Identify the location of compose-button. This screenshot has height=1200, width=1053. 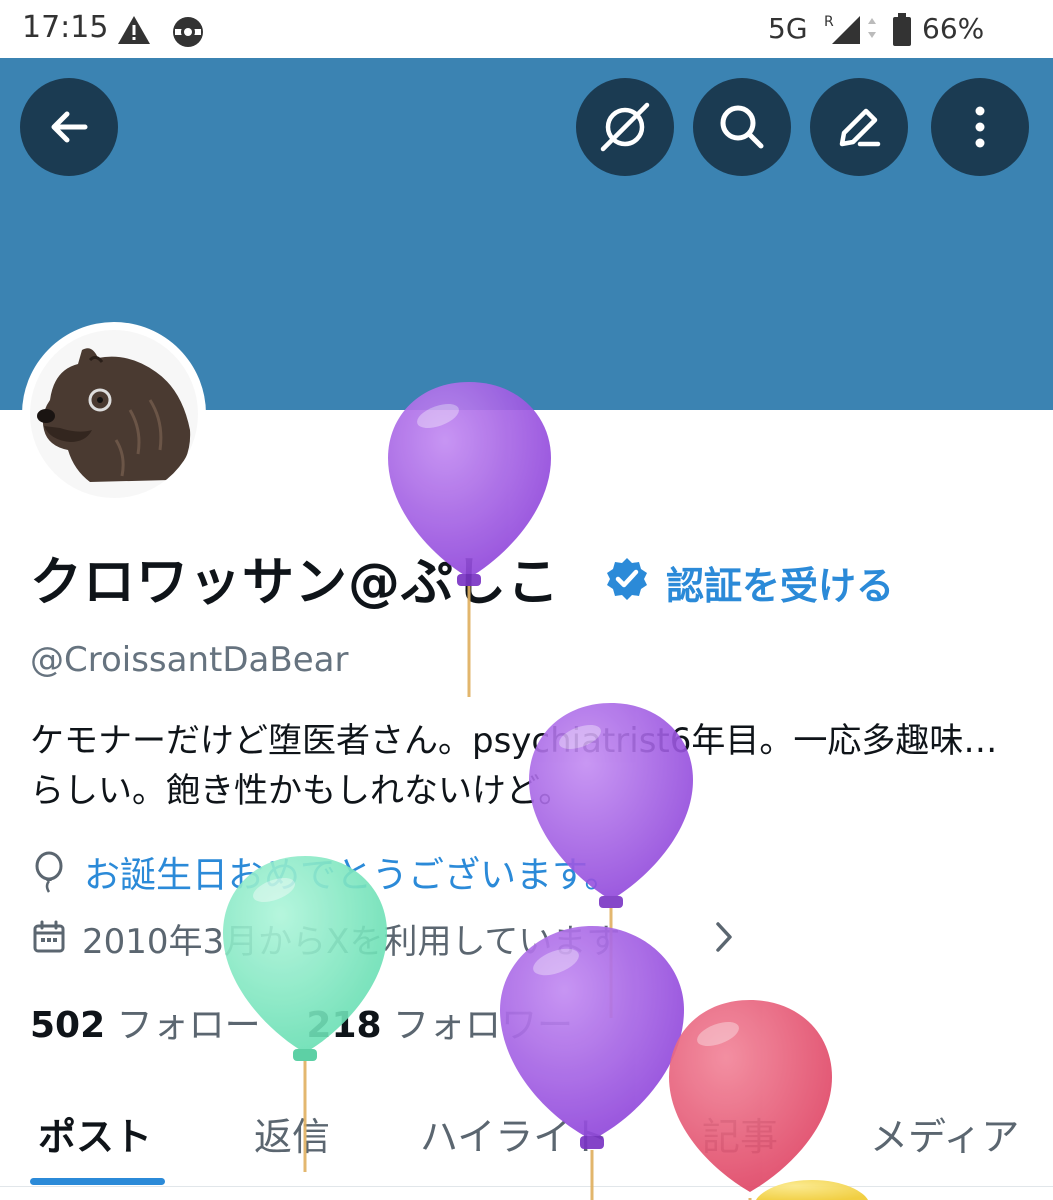
(859, 127).